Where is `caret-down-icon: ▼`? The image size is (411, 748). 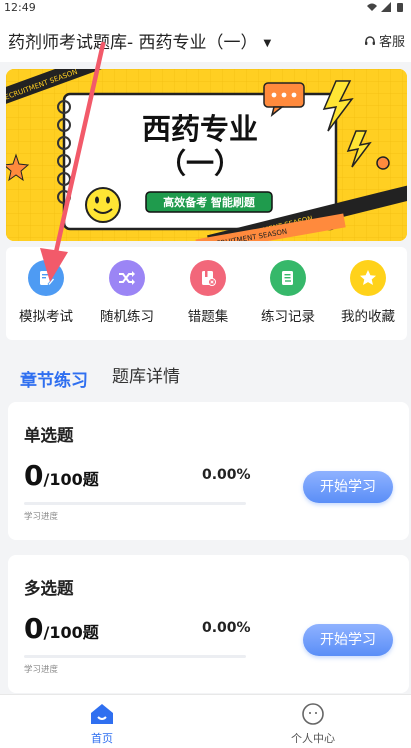 caret-down-icon: ▼ is located at coordinates (267, 43).